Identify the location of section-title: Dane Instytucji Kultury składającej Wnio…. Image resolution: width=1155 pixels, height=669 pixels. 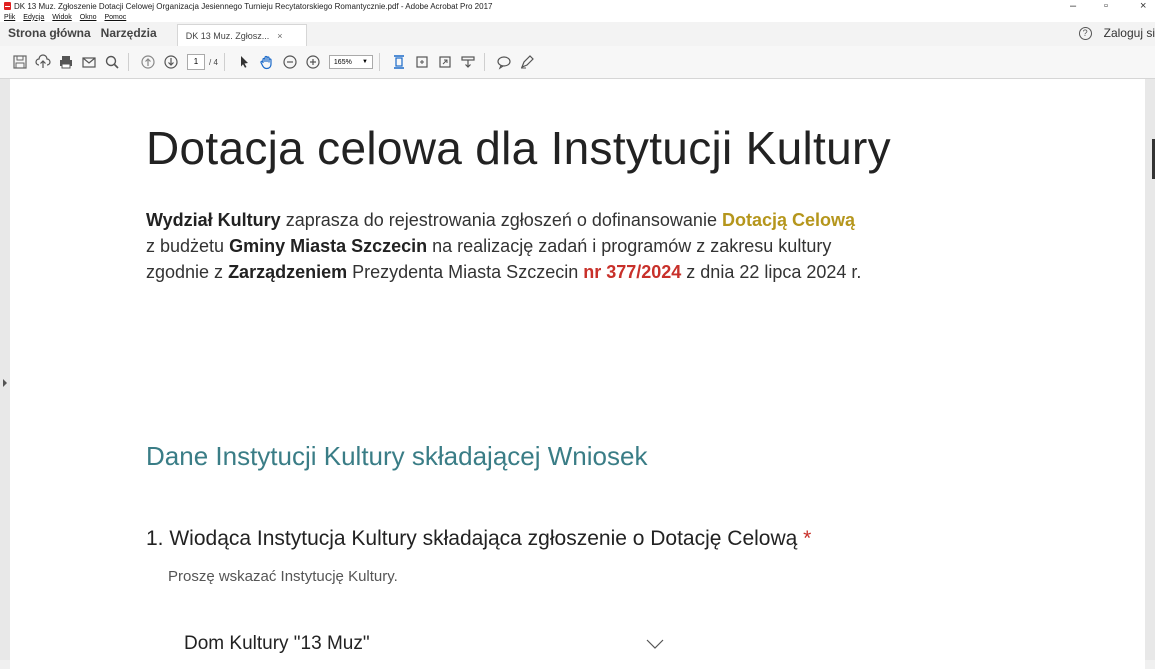
(397, 456).